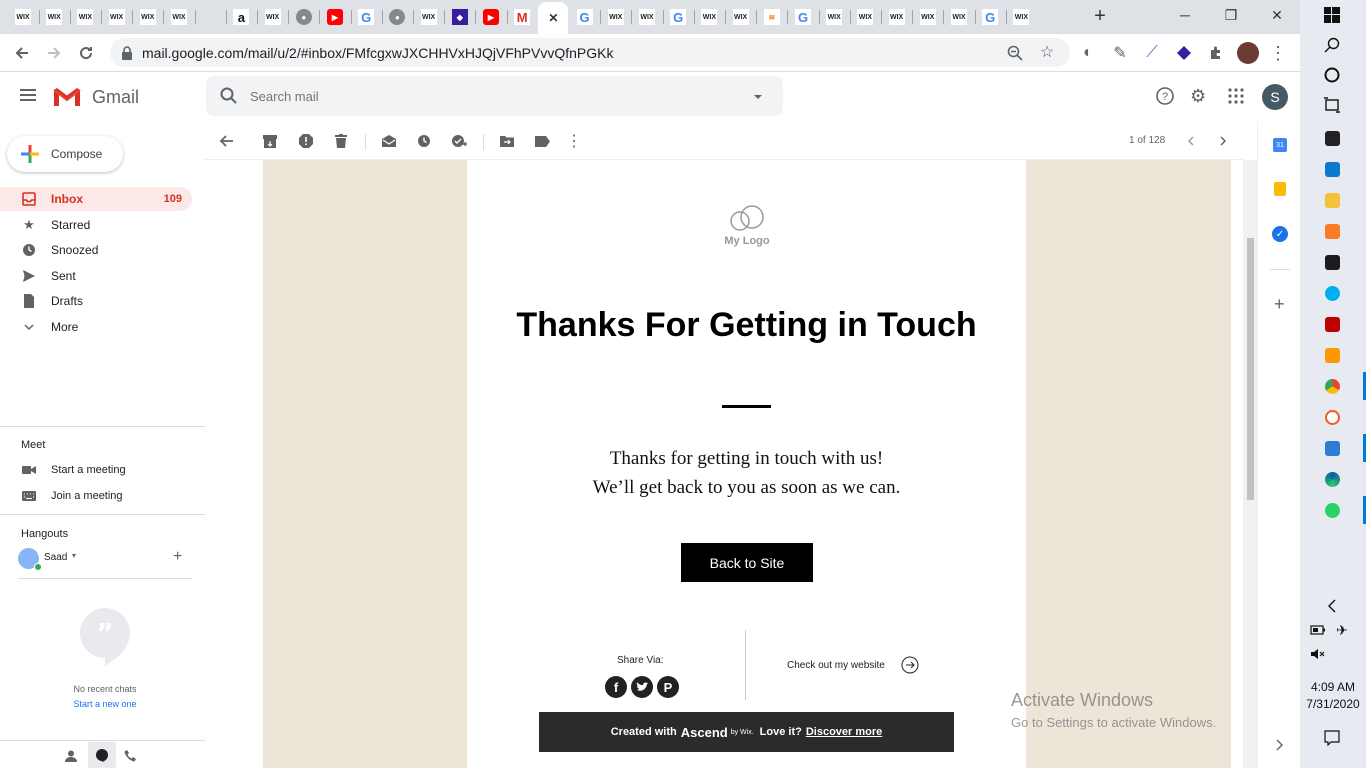 The width and height of the screenshot is (1366, 768). Describe the element at coordinates (115, 97) in the screenshot. I see `gmail-app-name: Gmail` at that location.